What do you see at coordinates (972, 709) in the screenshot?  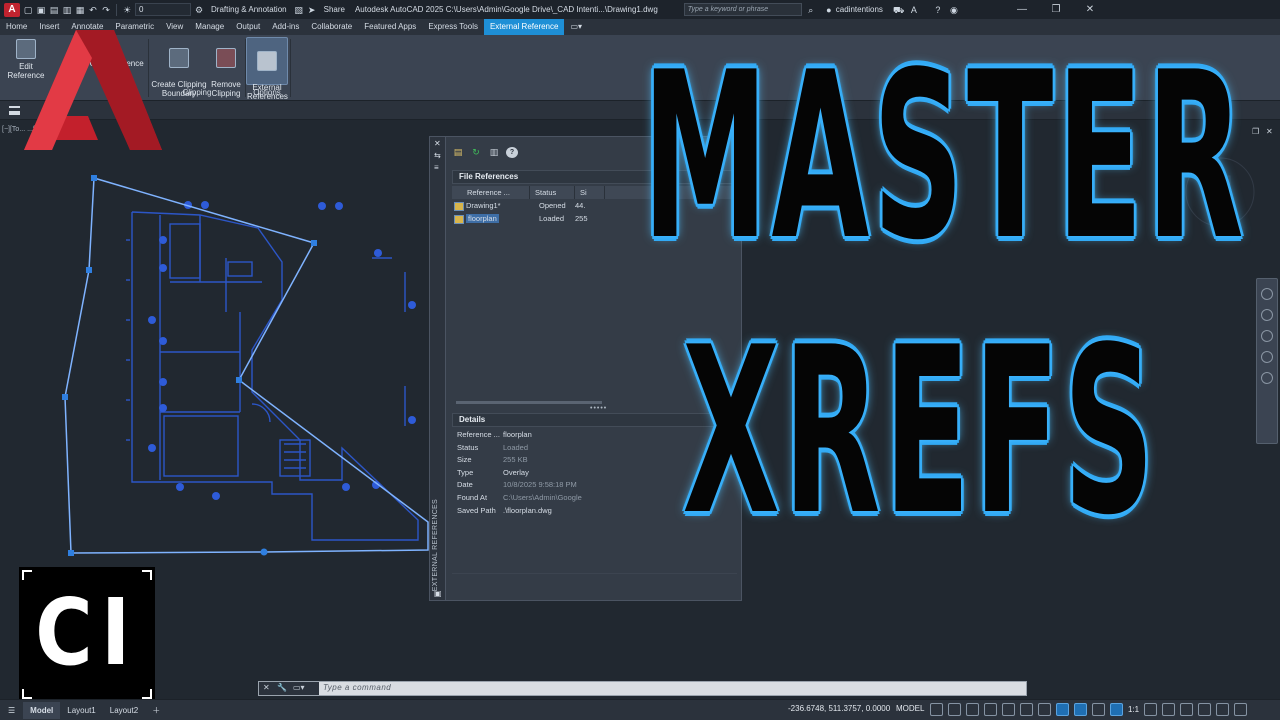 I see `infer-icon` at bounding box center [972, 709].